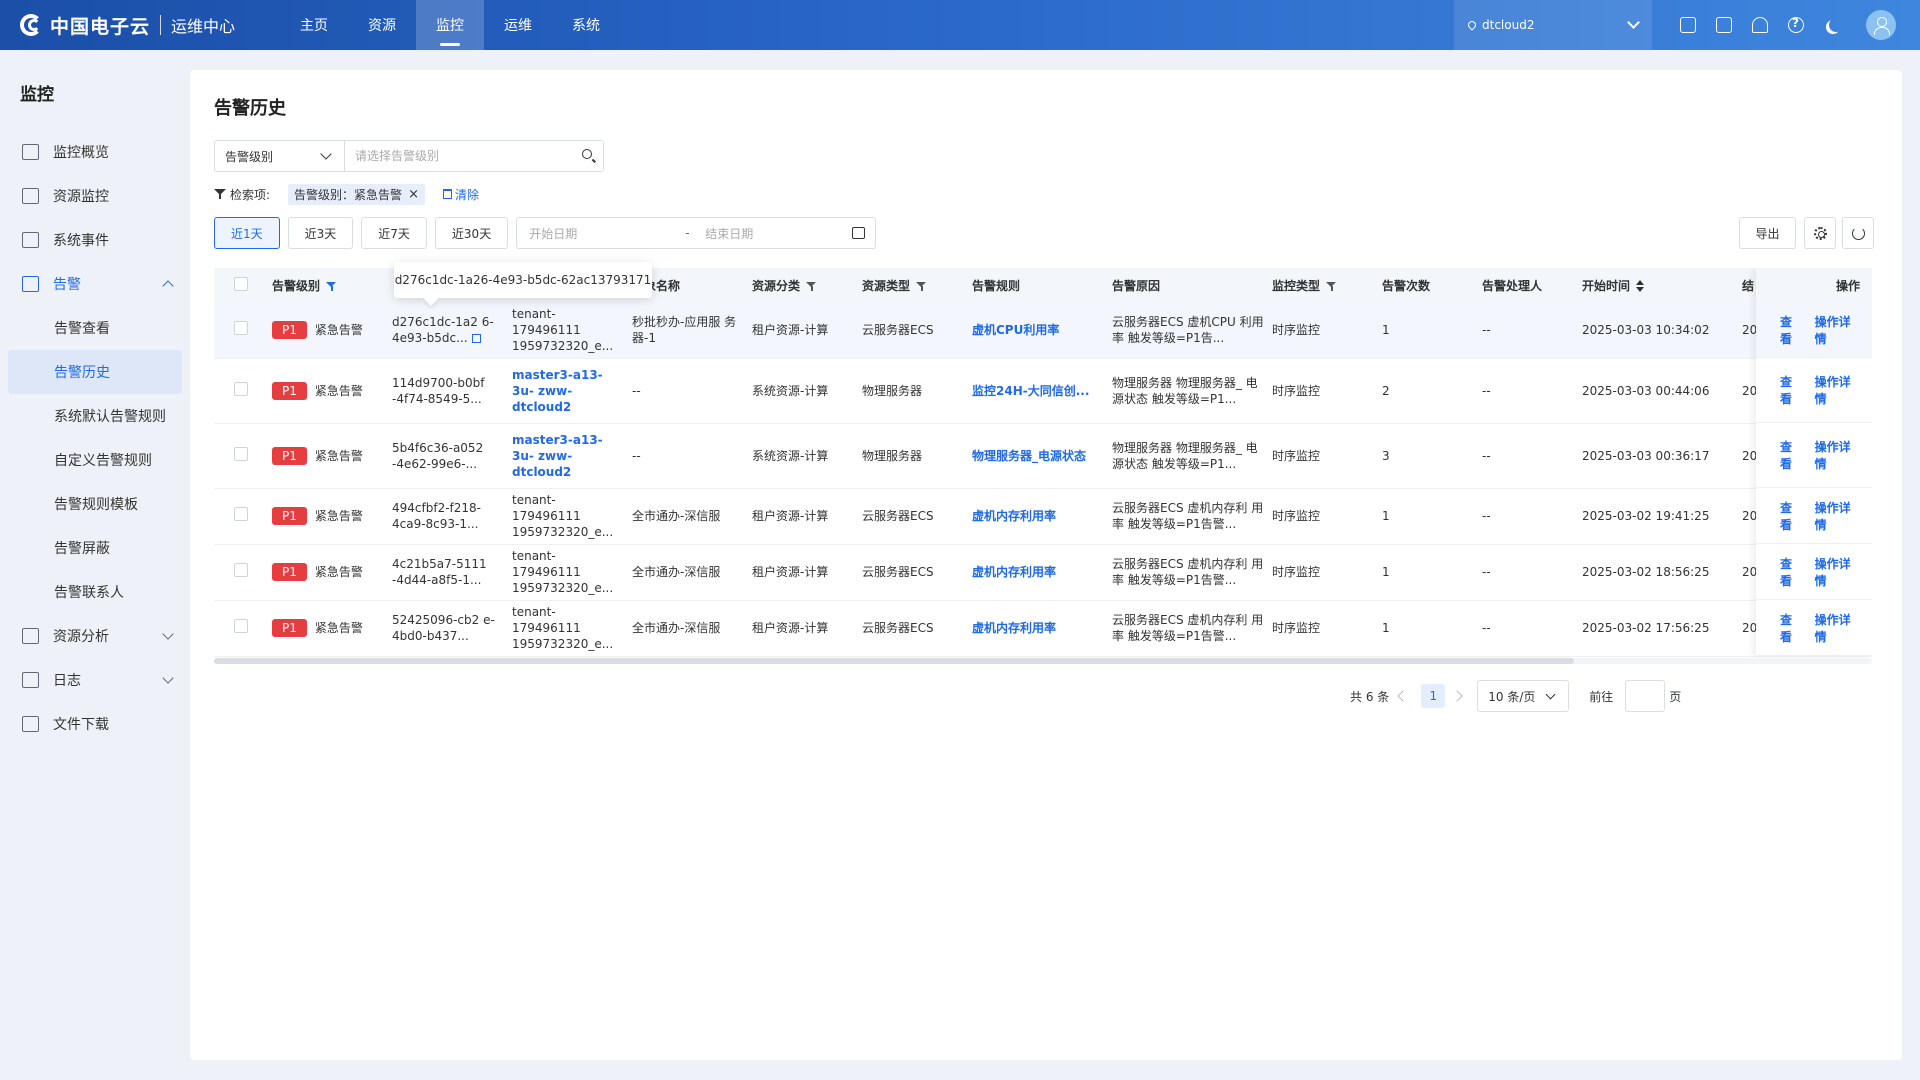 The height and width of the screenshot is (1080, 1920). What do you see at coordinates (1645, 696) in the screenshot?
I see `goto-page-input` at bounding box center [1645, 696].